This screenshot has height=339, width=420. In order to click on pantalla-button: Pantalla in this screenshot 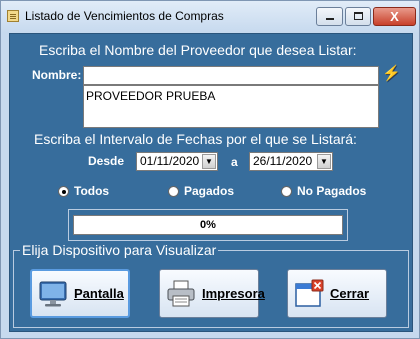, I will do `click(80, 293)`.